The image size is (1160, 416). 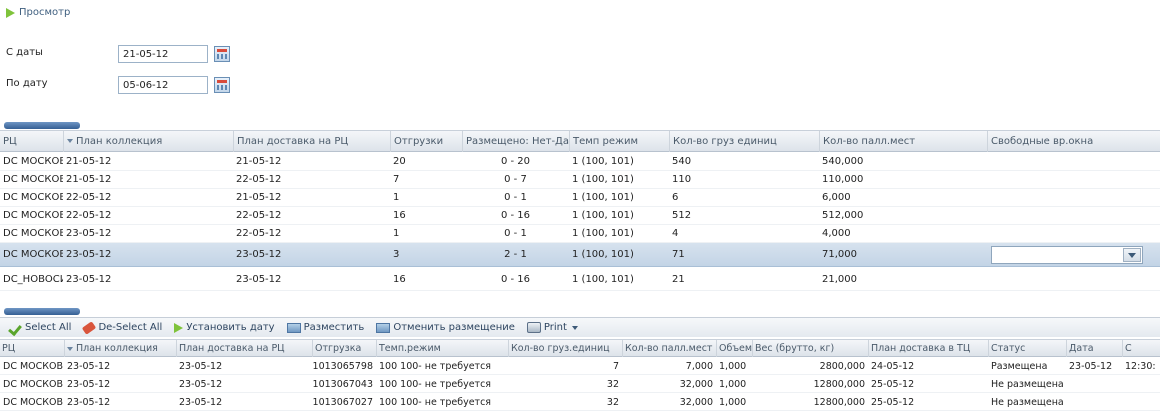 What do you see at coordinates (893, 384) in the screenshot?
I see `cell-delivery-tc: 25-05-12` at bounding box center [893, 384].